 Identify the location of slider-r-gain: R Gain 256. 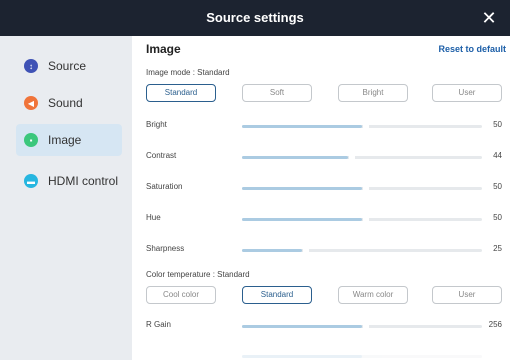
(326, 326).